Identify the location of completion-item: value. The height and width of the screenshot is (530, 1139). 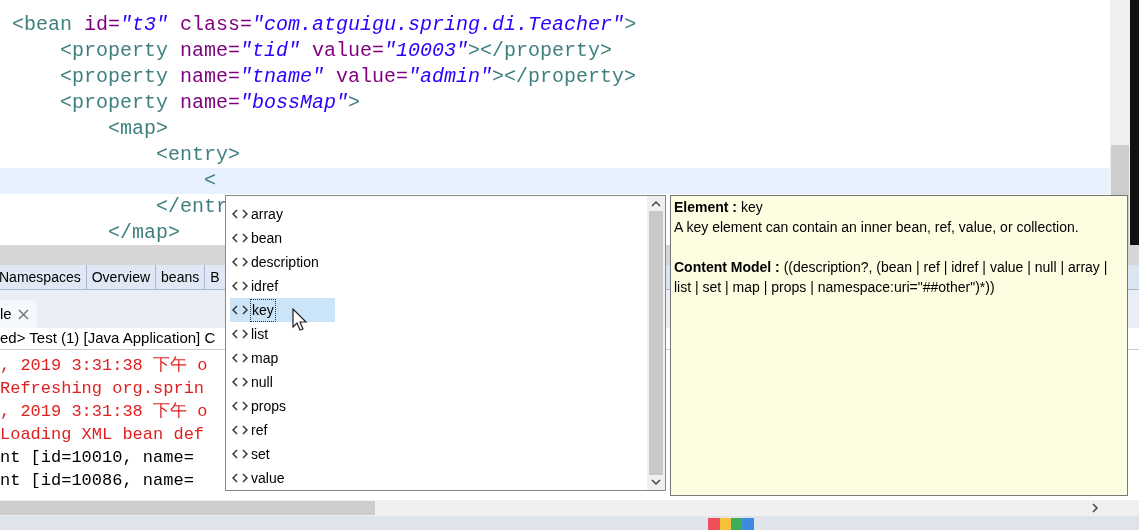
(282, 478).